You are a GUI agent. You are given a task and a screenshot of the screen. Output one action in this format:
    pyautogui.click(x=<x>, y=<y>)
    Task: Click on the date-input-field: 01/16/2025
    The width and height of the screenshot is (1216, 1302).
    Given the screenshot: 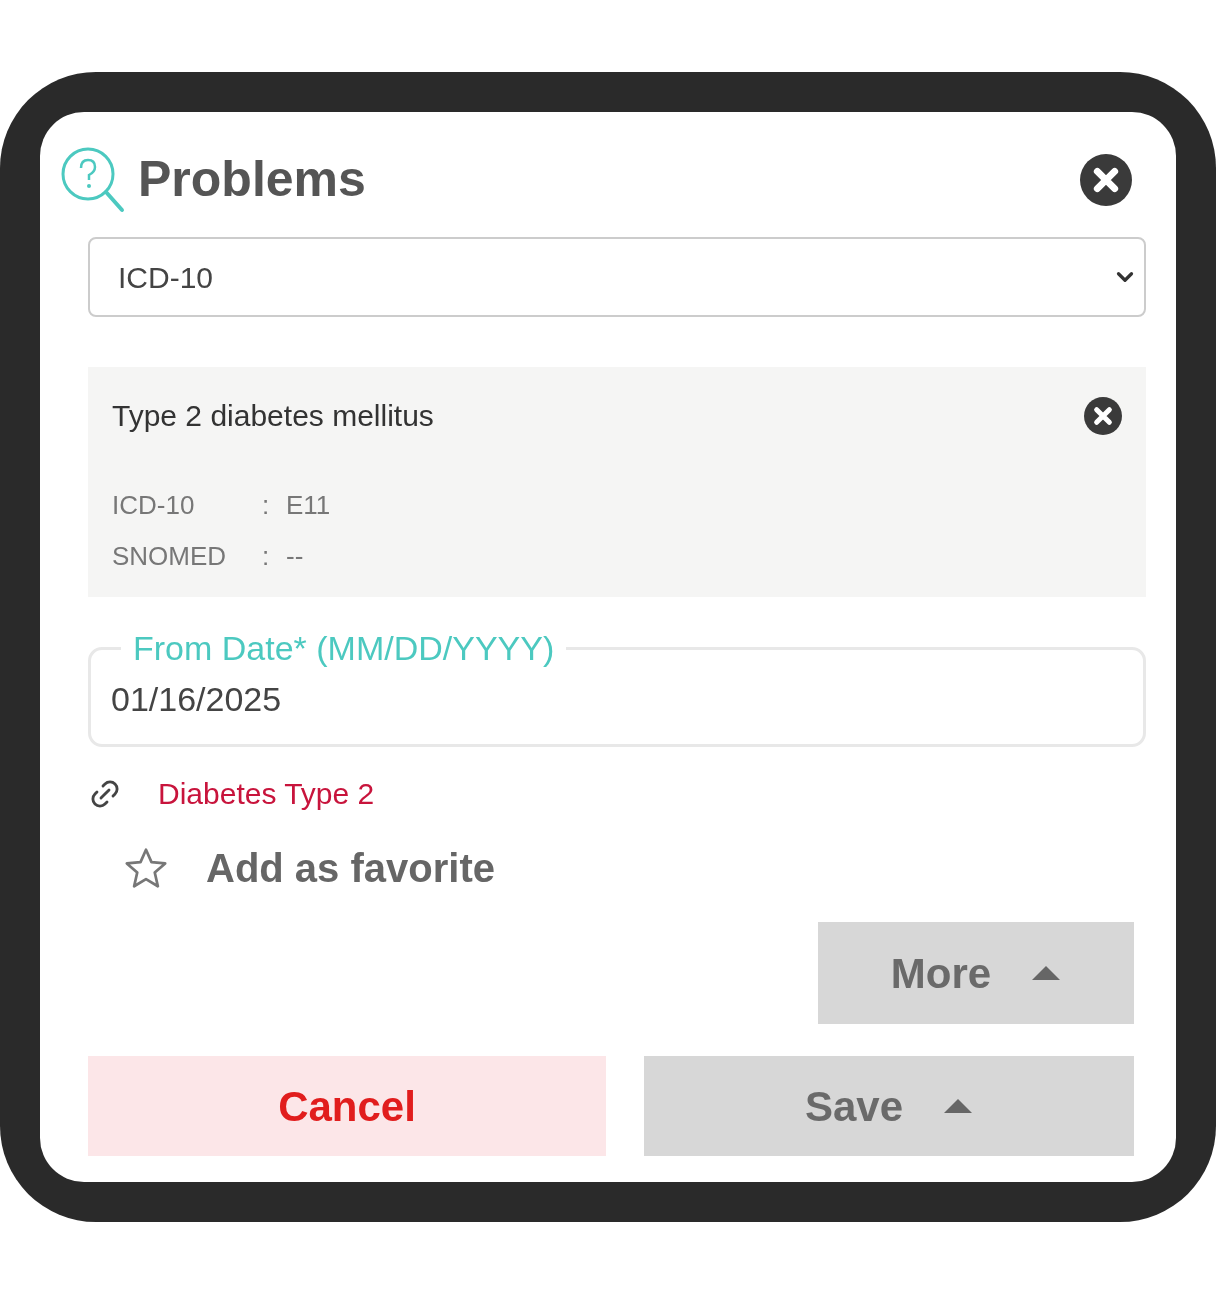 What is the action you would take?
    pyautogui.click(x=617, y=699)
    